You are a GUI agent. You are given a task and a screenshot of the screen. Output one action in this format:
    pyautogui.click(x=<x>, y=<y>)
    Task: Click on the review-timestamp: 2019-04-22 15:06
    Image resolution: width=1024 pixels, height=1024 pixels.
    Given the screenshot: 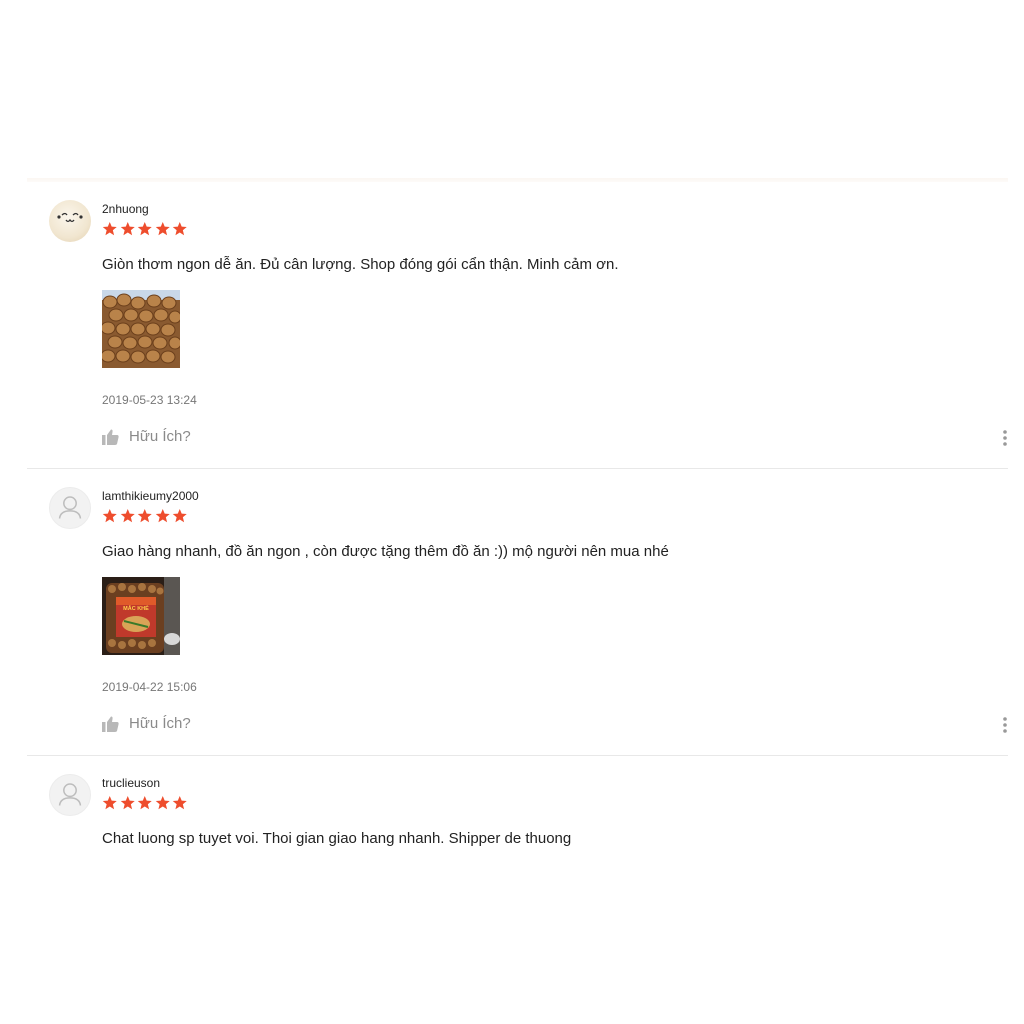 What is the action you would take?
    pyautogui.click(x=149, y=687)
    